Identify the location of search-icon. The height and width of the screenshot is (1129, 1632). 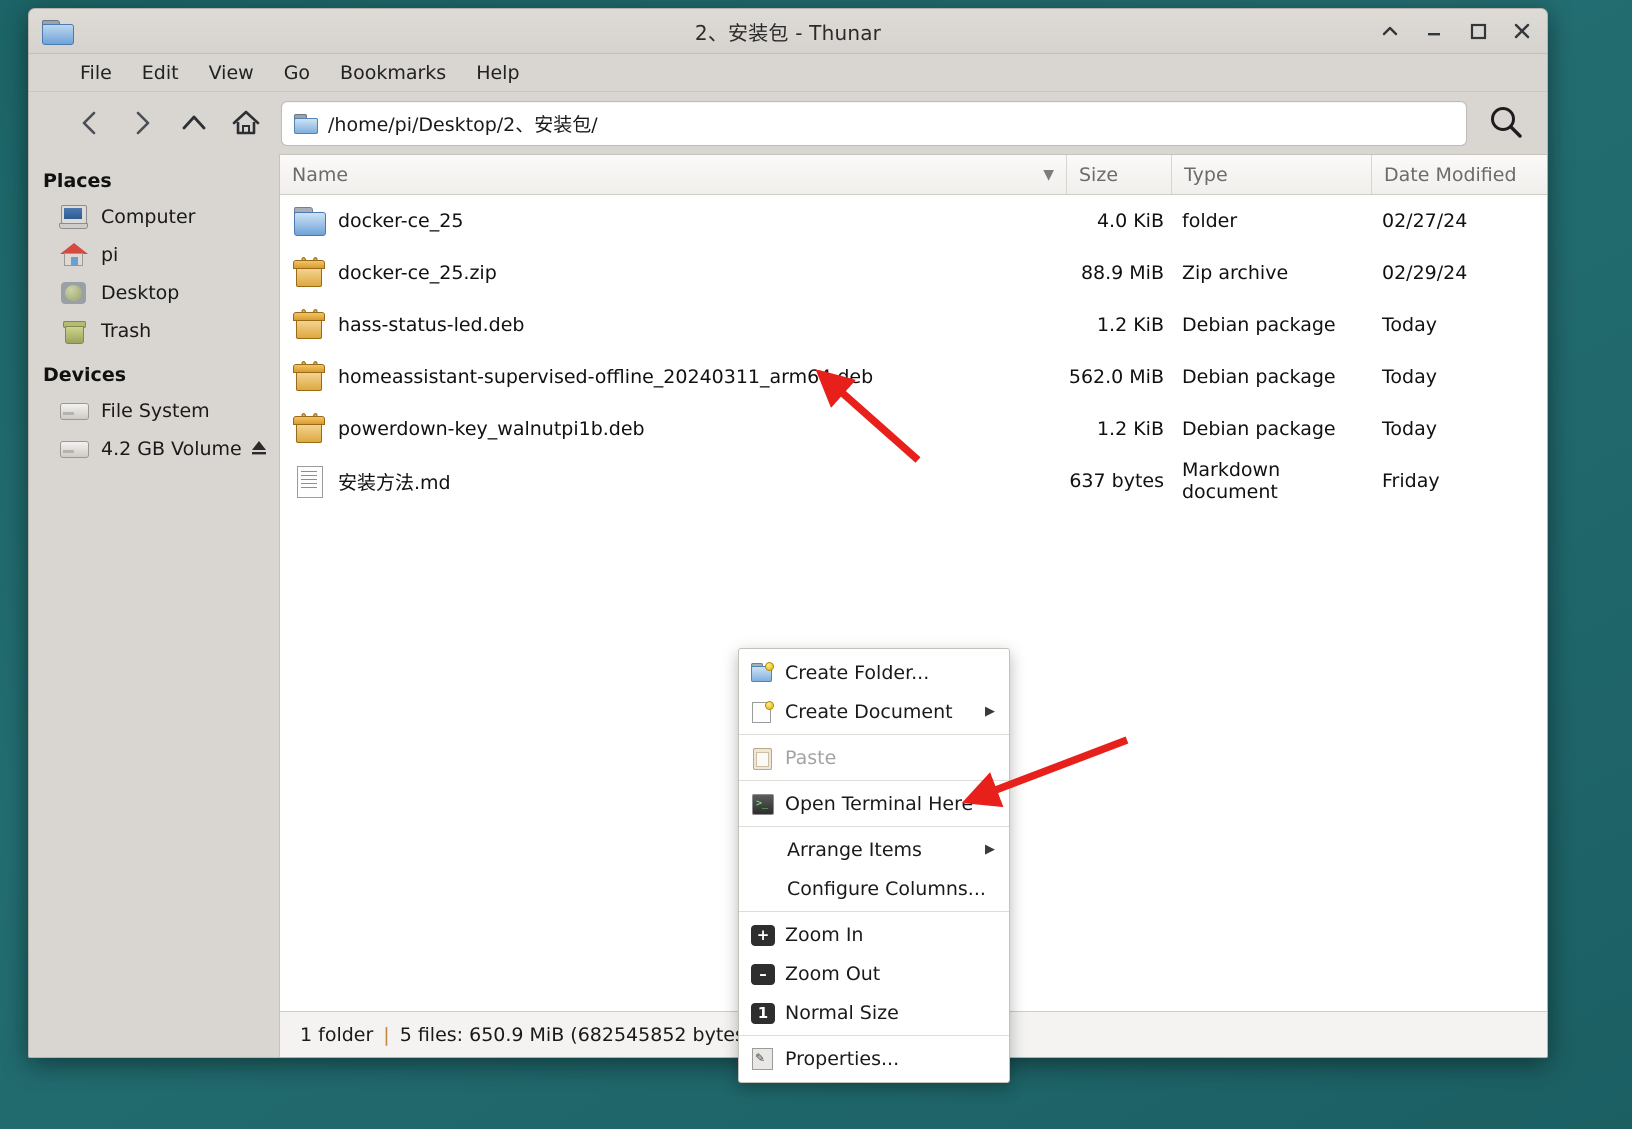
(1506, 123).